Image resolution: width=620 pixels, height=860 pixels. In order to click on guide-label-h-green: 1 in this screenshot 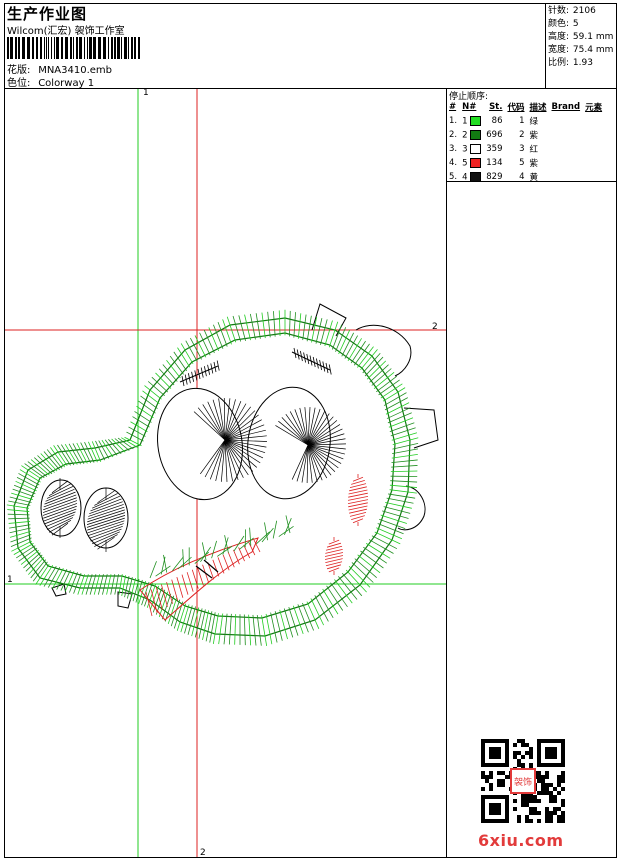, I will do `click(10, 580)`.